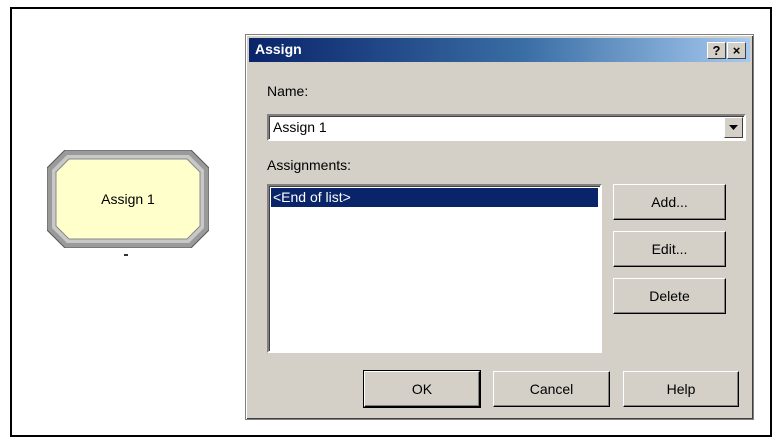  What do you see at coordinates (669, 296) in the screenshot?
I see `delete-button: Delete` at bounding box center [669, 296].